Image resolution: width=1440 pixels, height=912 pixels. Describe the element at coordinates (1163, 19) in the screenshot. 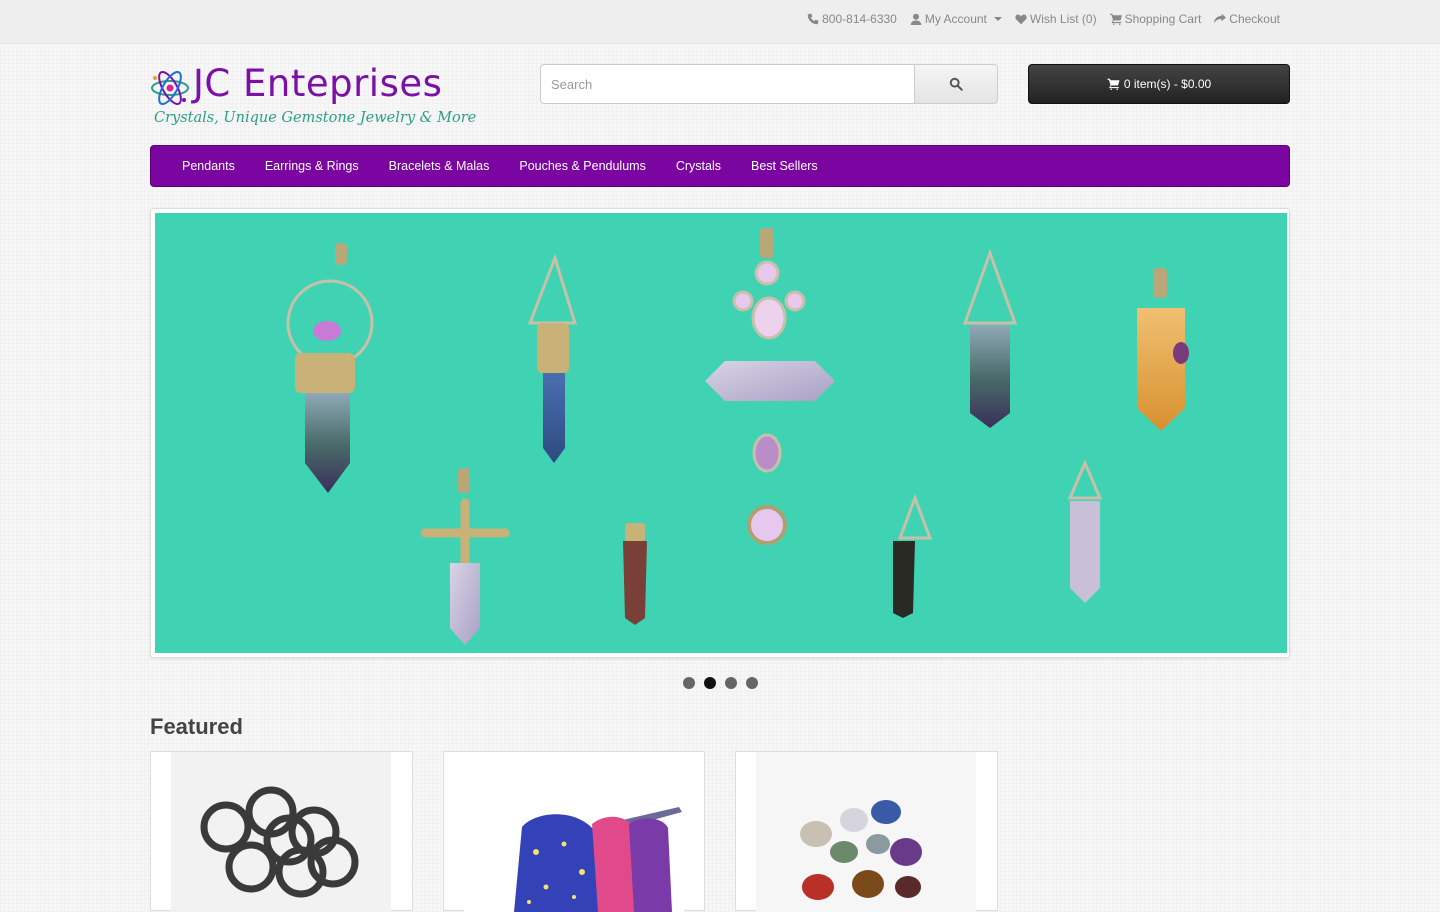

I see `shopping-cart-label: Shopping Cart` at that location.